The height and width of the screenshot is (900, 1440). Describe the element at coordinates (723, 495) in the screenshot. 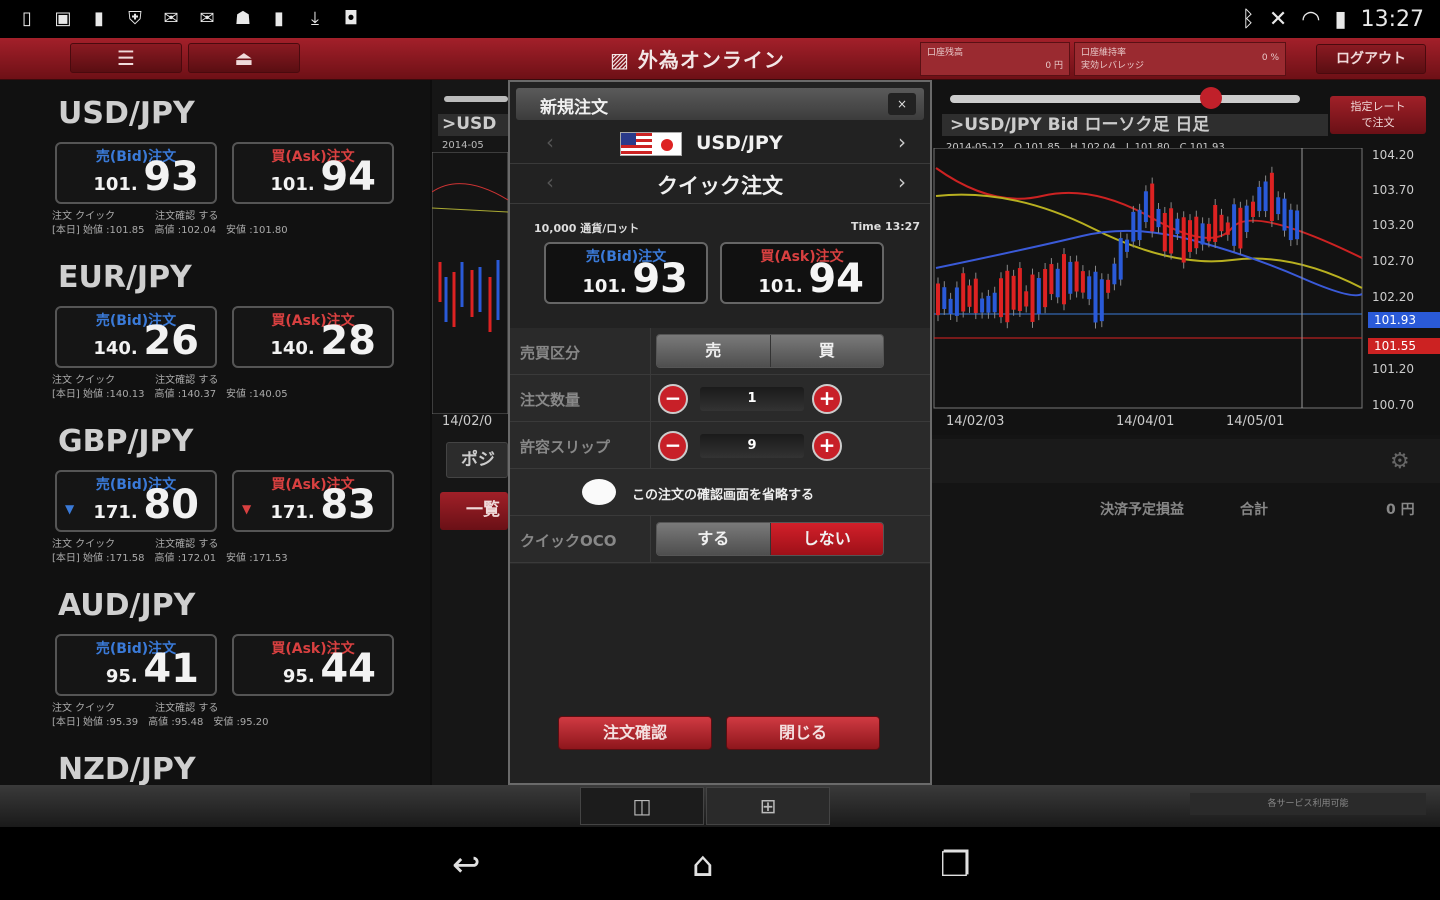

I see `skip-confirm-label: この注文の確認画面を省略する` at that location.